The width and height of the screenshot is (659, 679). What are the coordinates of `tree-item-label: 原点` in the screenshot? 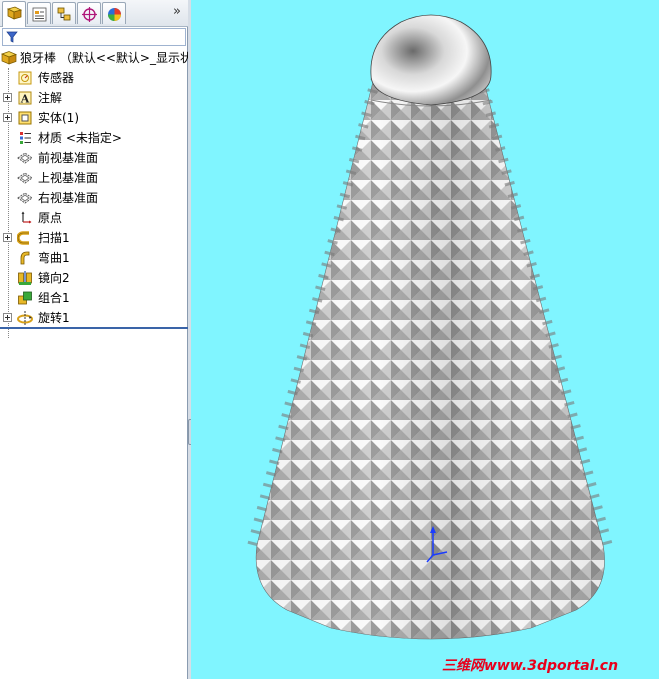 It's located at (50, 218).